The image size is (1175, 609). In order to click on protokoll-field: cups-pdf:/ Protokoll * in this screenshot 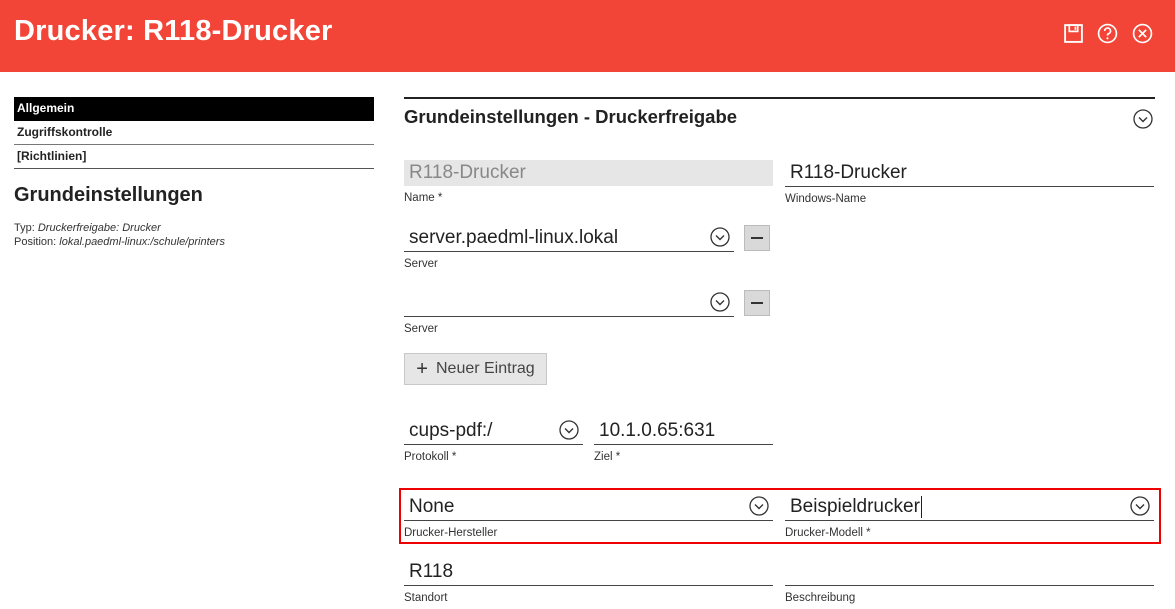, I will do `click(493, 440)`.